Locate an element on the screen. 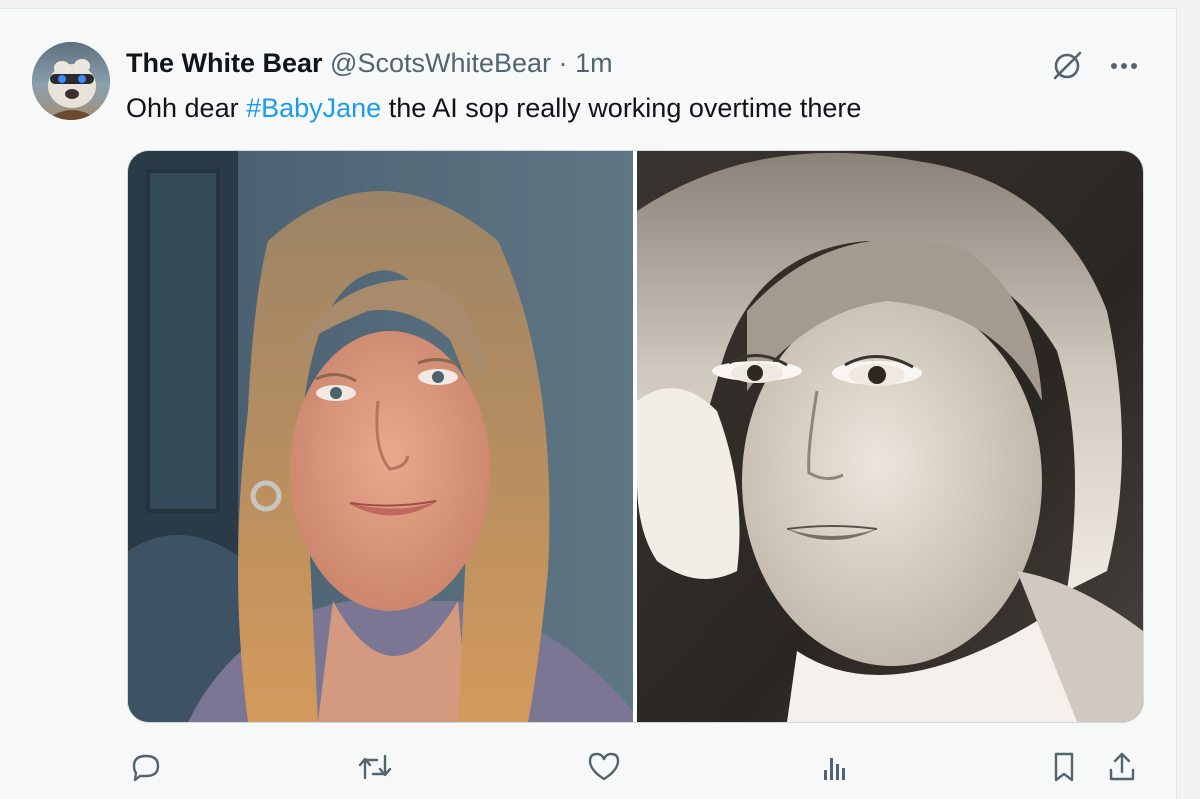 The image size is (1200, 799). retweet-icon is located at coordinates (375, 767).